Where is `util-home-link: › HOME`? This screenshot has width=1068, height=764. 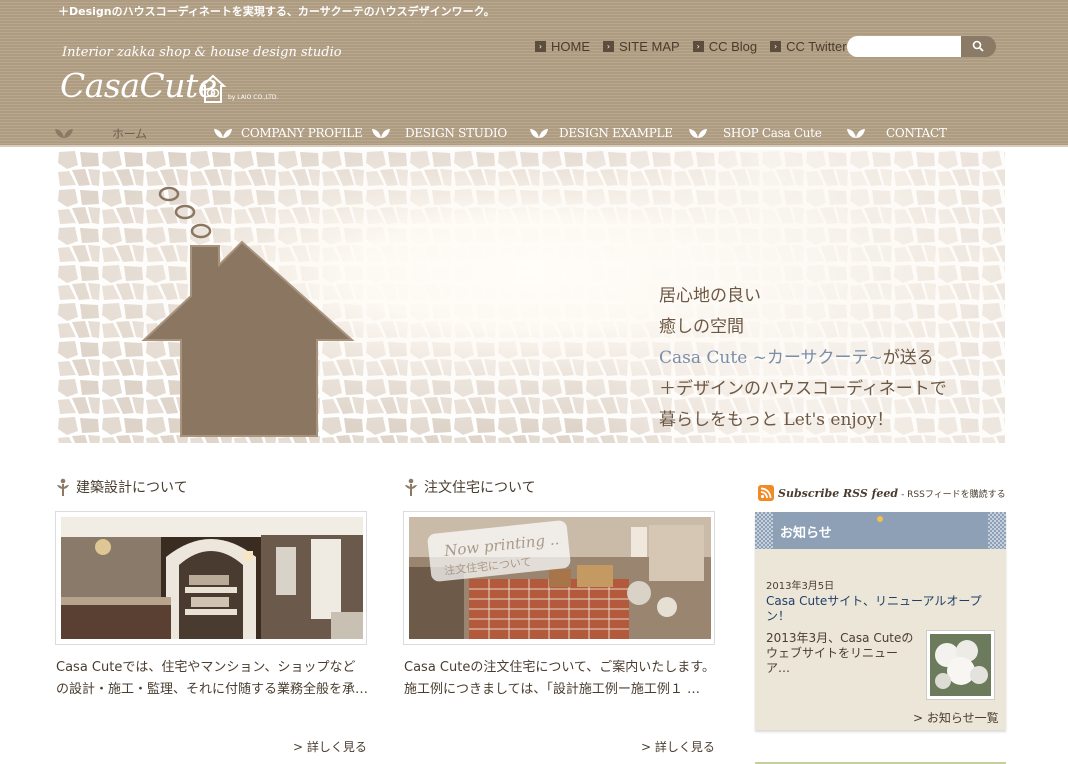
util-home-link: › HOME is located at coordinates (562, 46).